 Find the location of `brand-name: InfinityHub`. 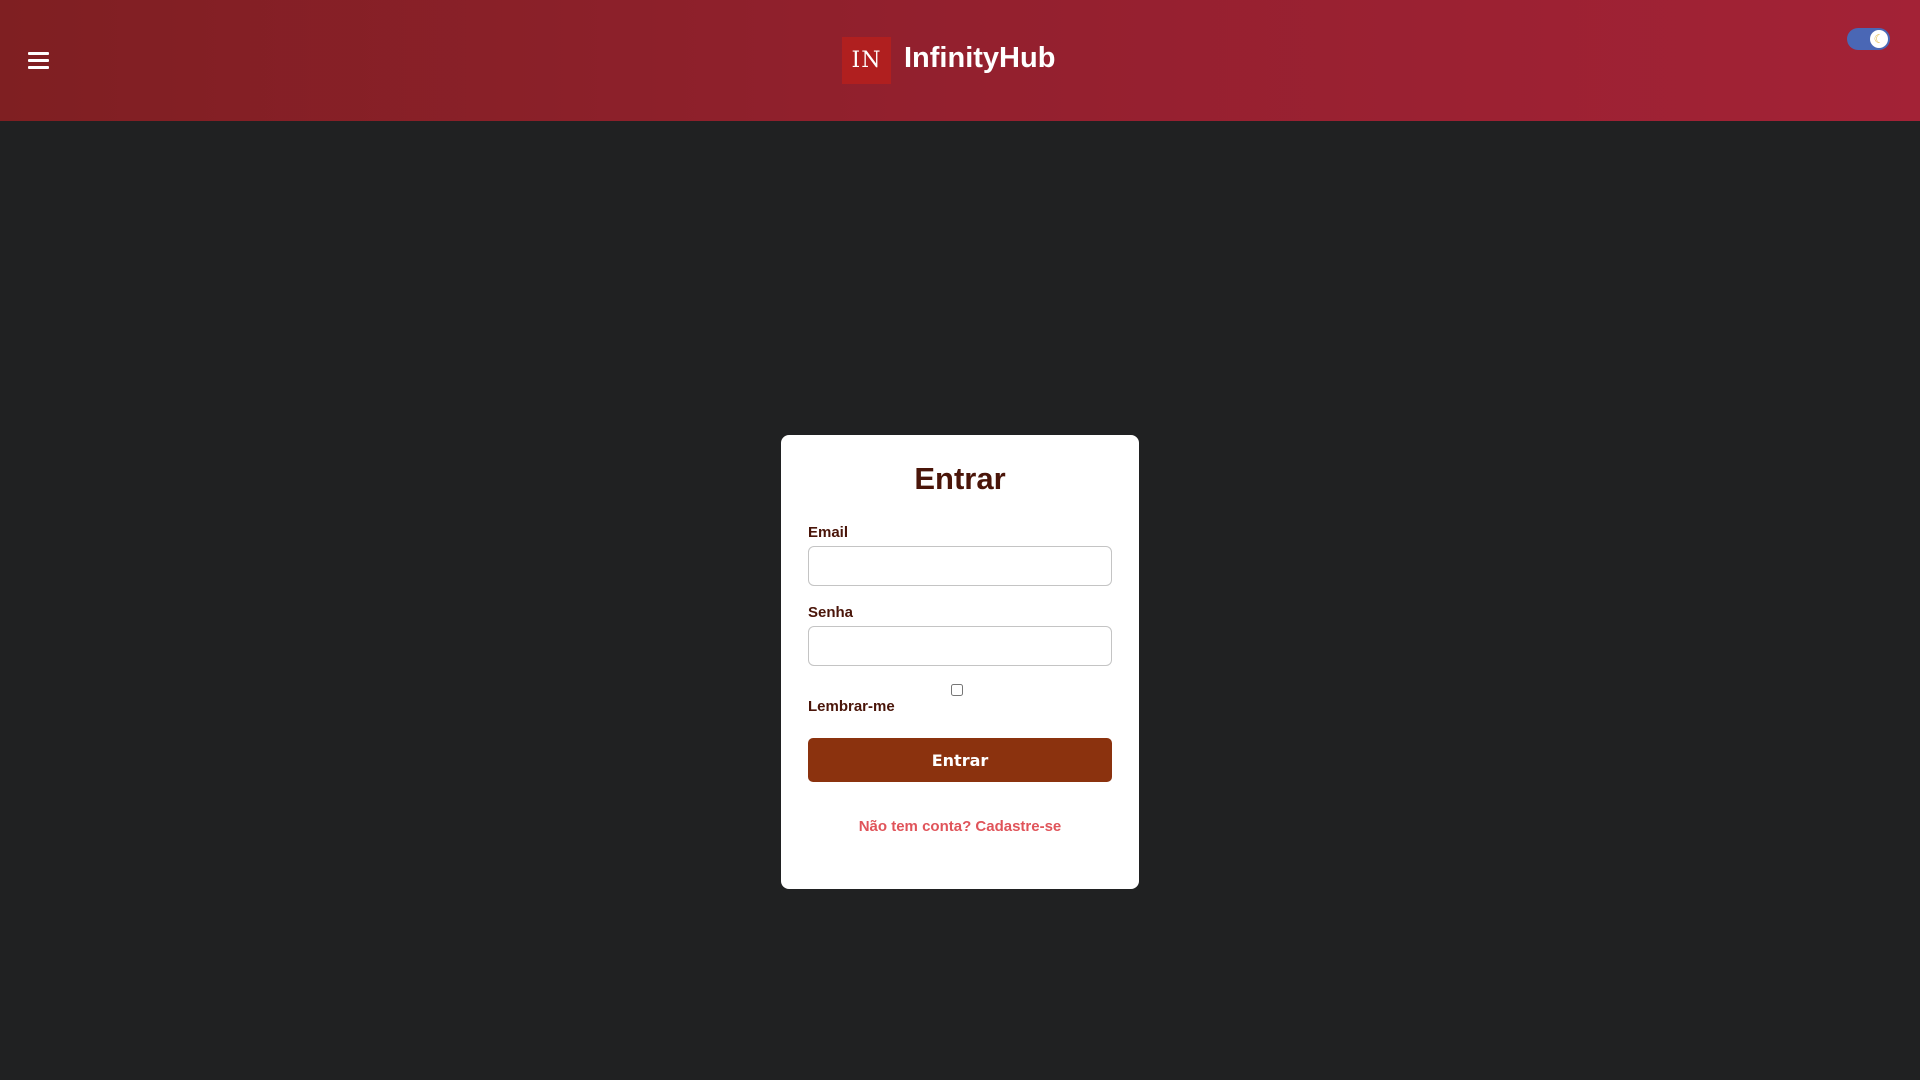

brand-name: InfinityHub is located at coordinates (979, 58).